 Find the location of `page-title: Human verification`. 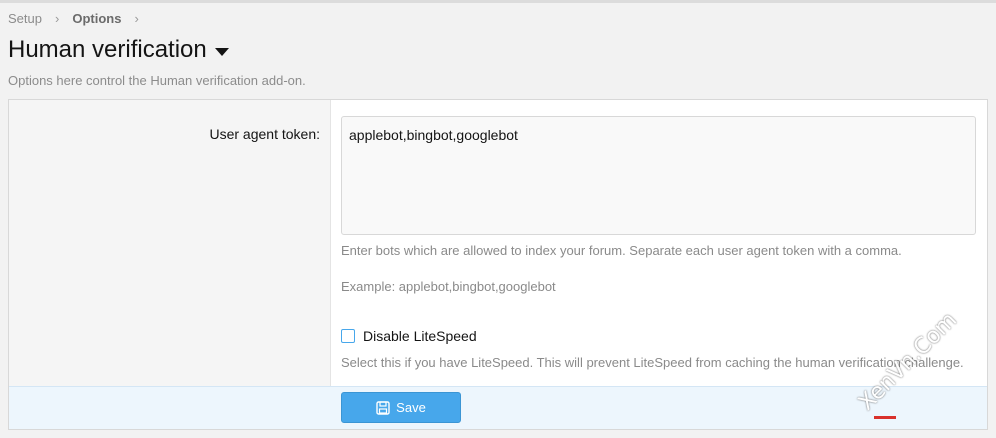

page-title: Human verification is located at coordinates (107, 49).